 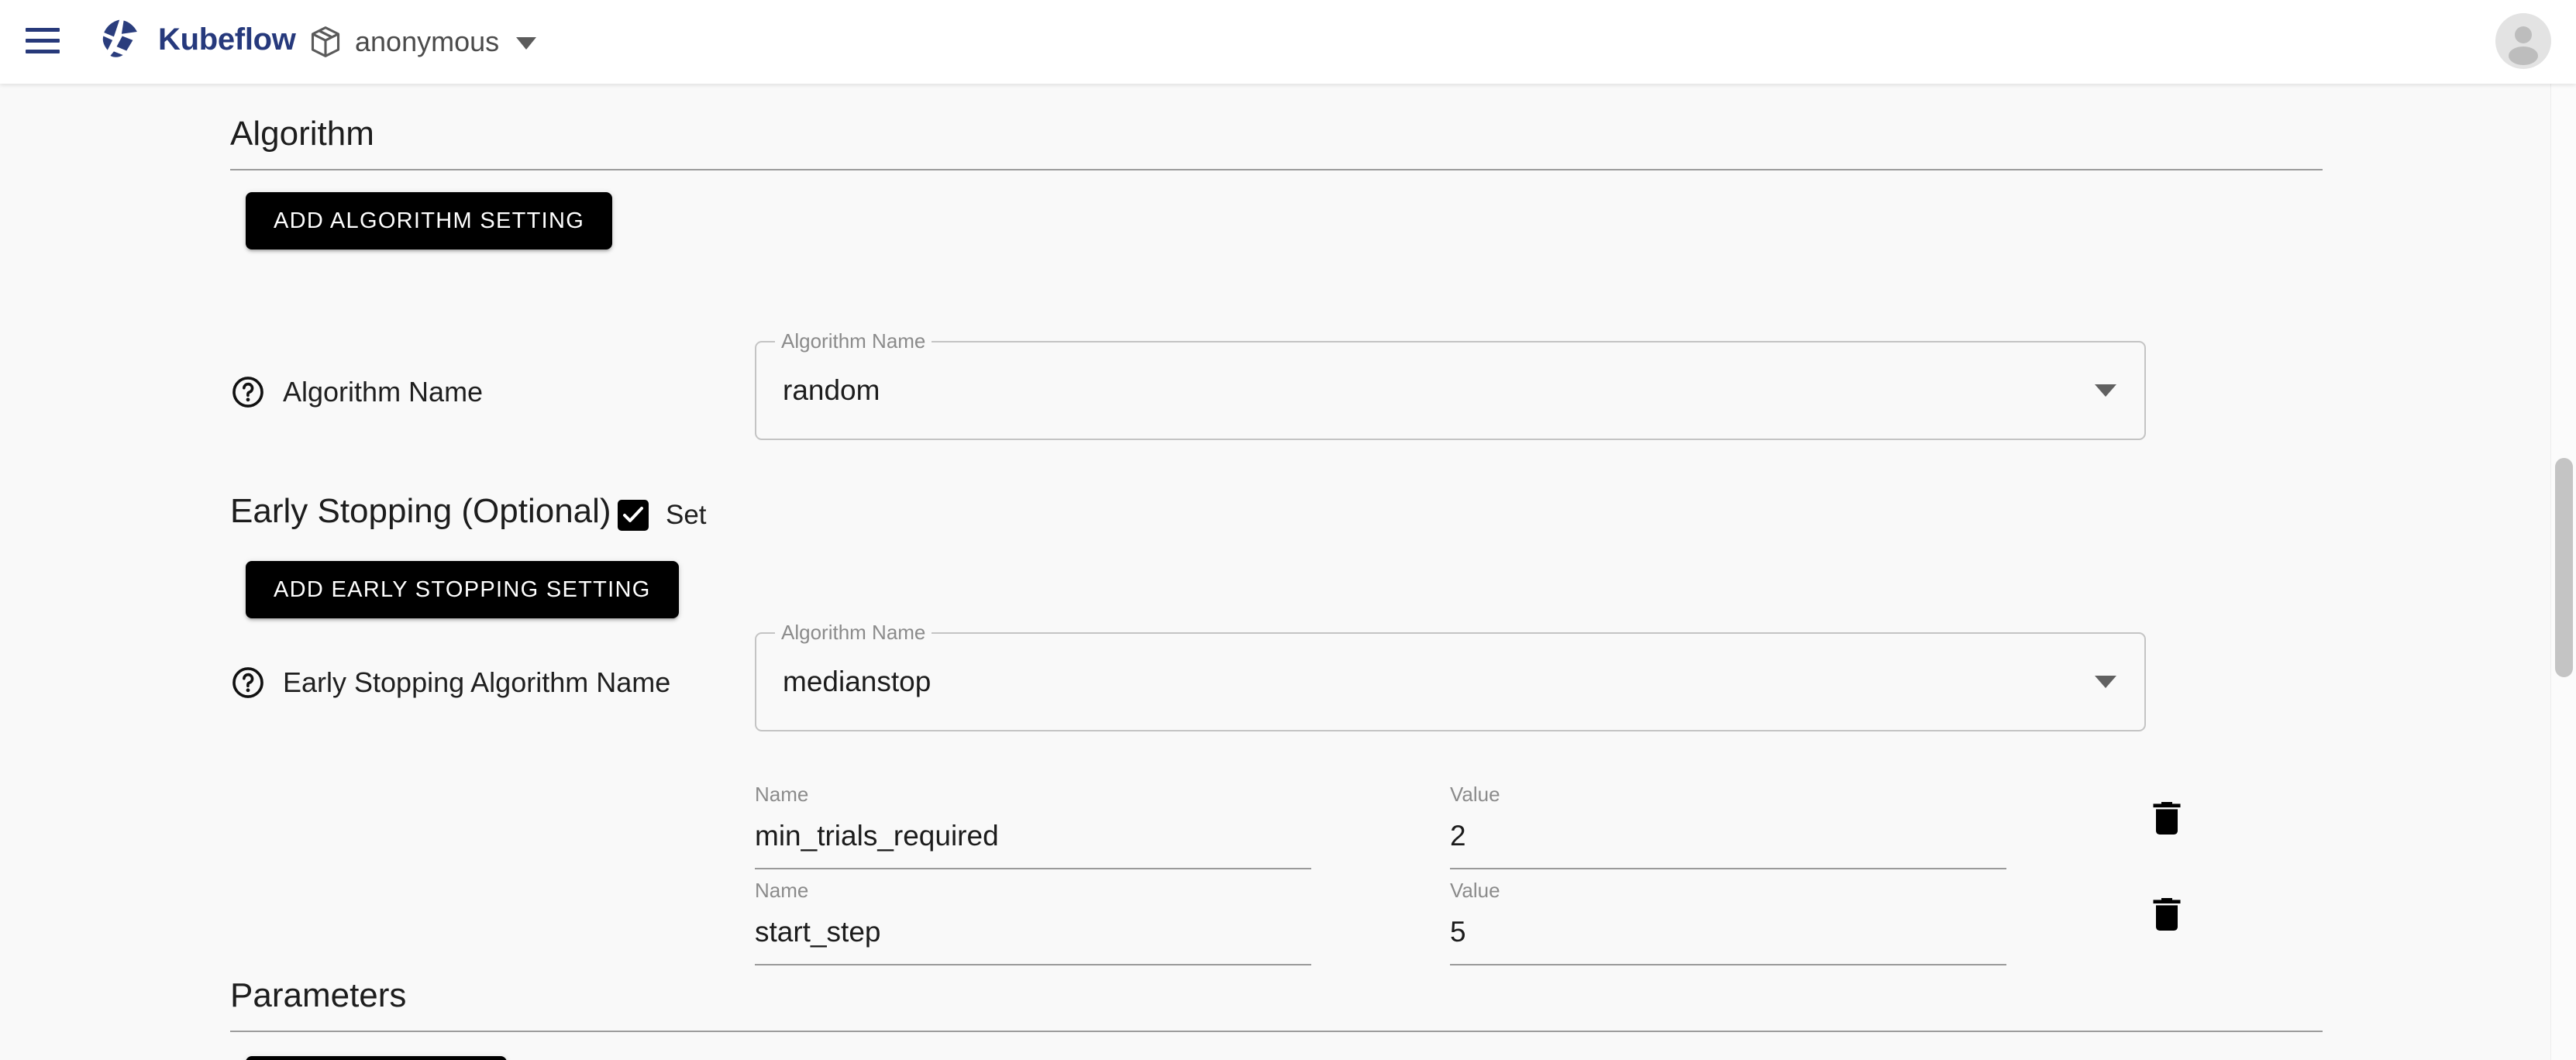 I want to click on early-stopping-set-label: Set, so click(x=686, y=515).